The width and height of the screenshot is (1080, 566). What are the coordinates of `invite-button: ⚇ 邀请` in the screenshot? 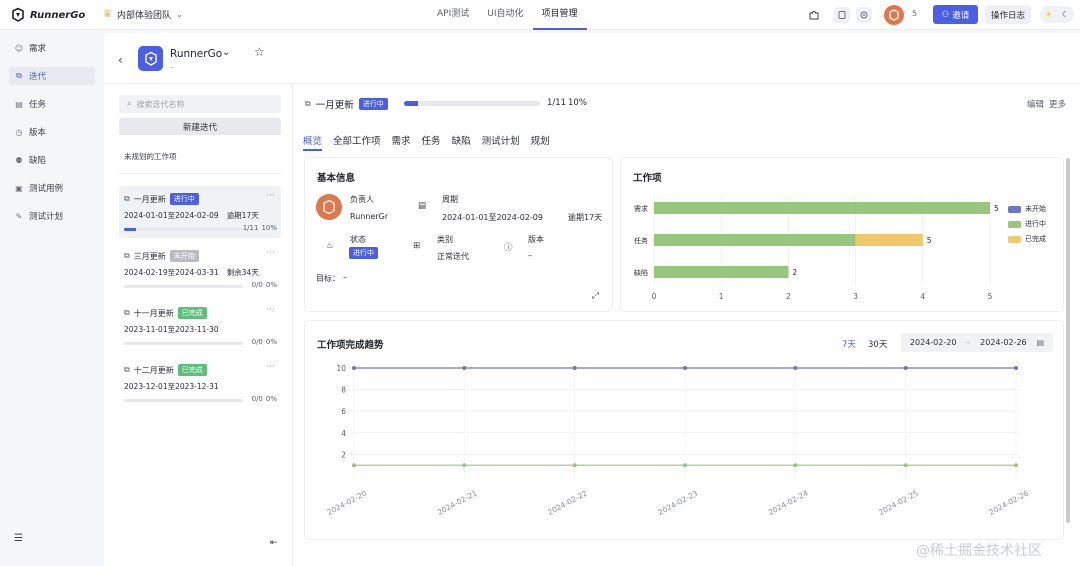 It's located at (955, 14).